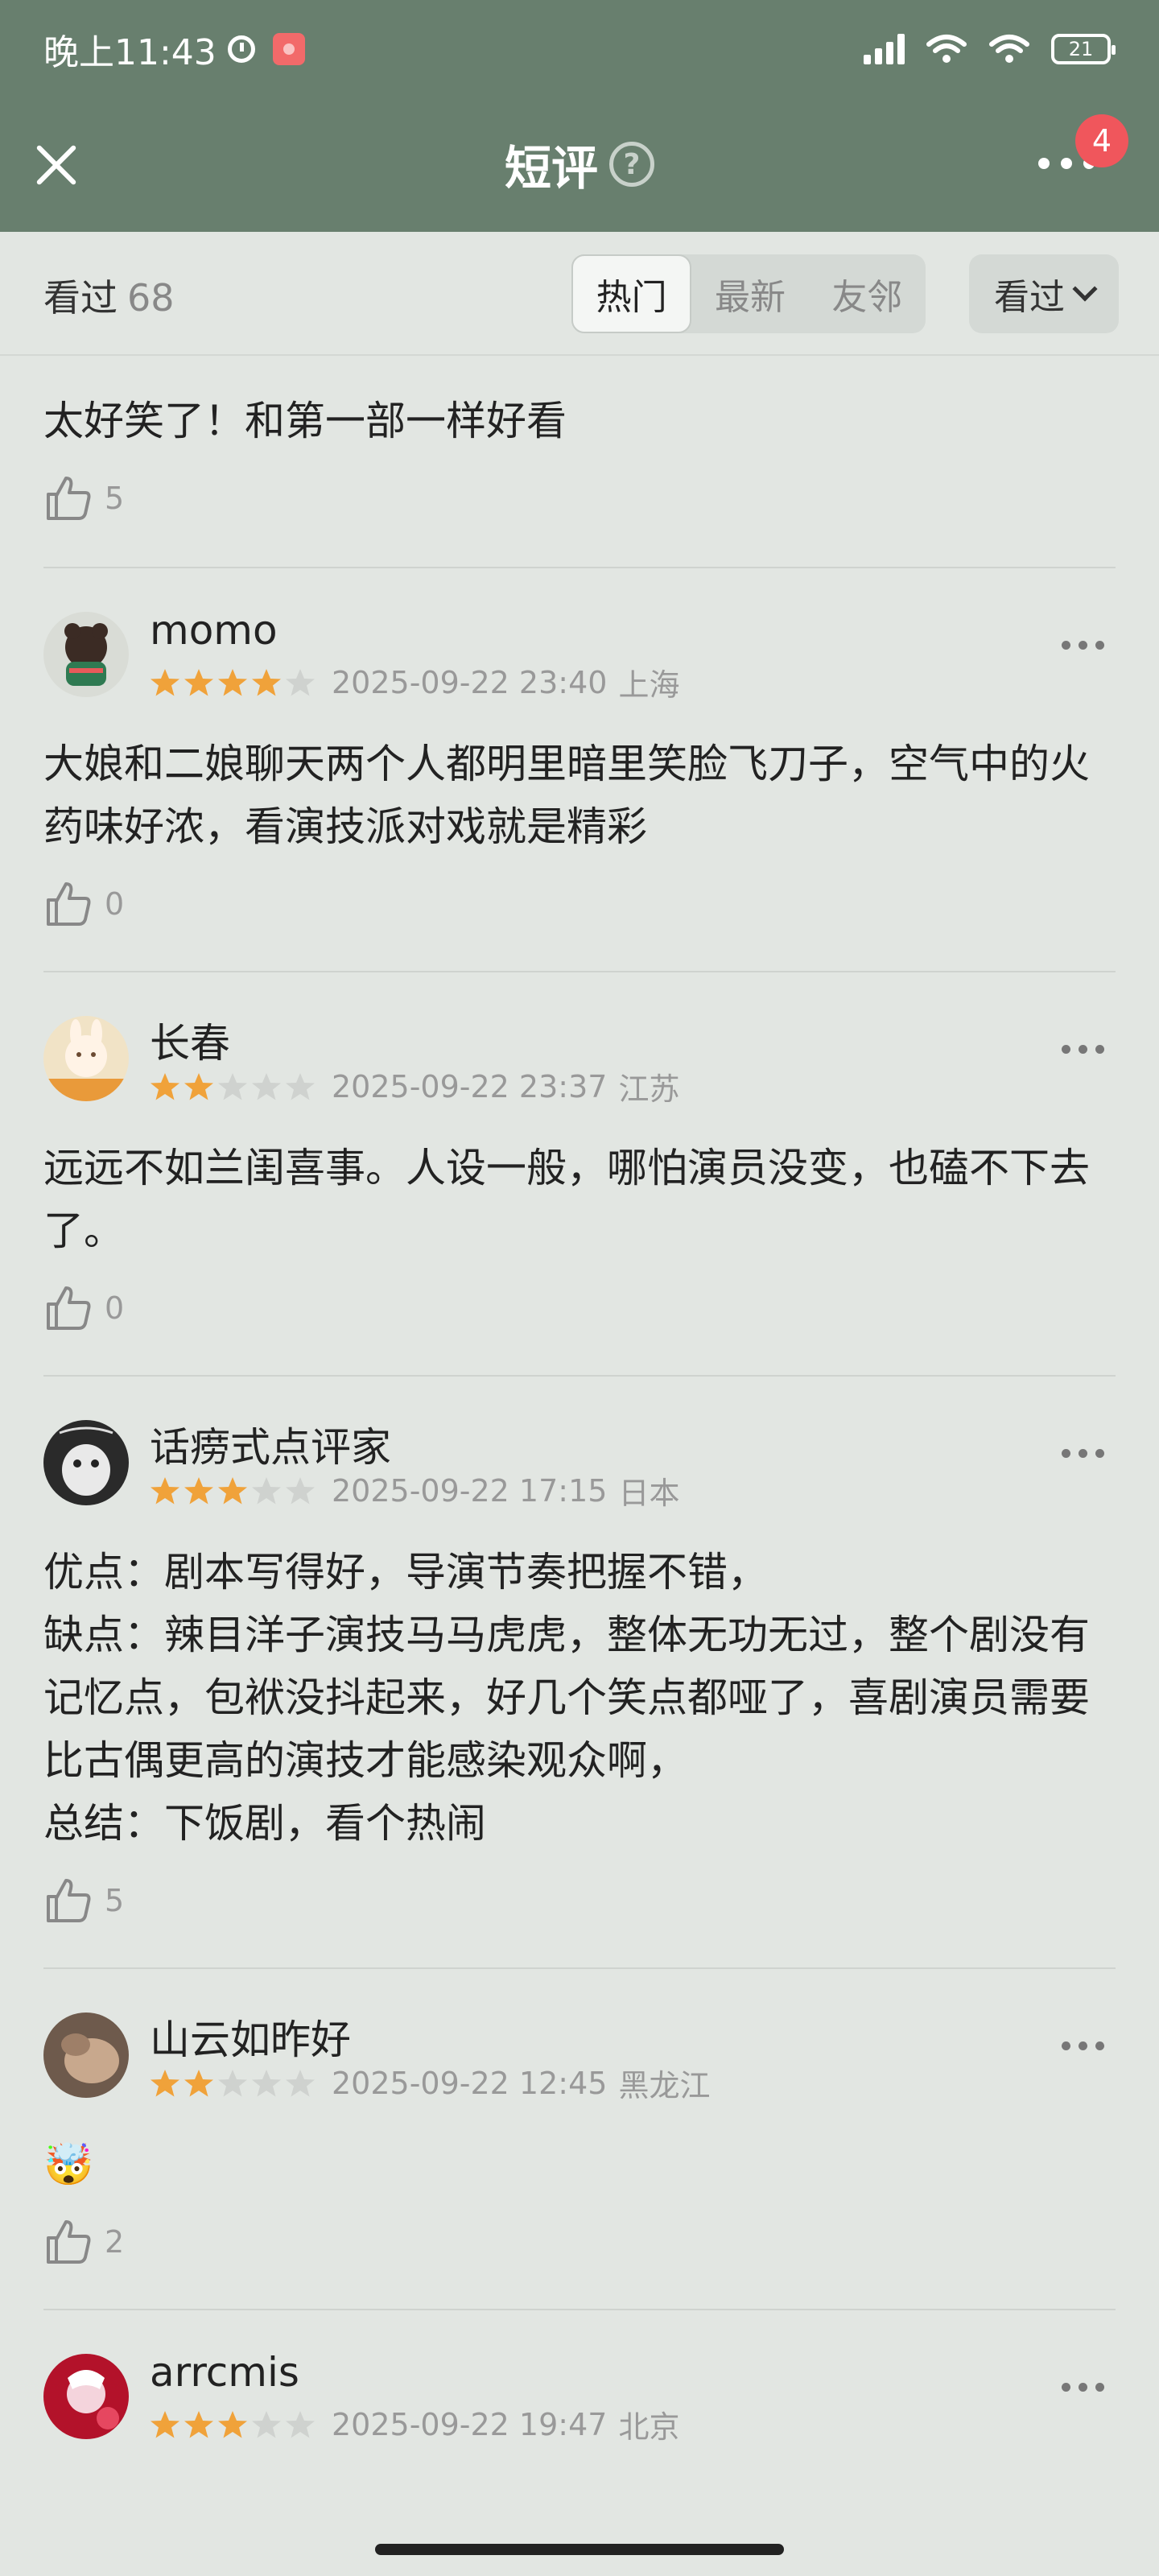 The image size is (1159, 2576). Describe the element at coordinates (68, 2164) in the screenshot. I see `review-content: 🤯` at that location.